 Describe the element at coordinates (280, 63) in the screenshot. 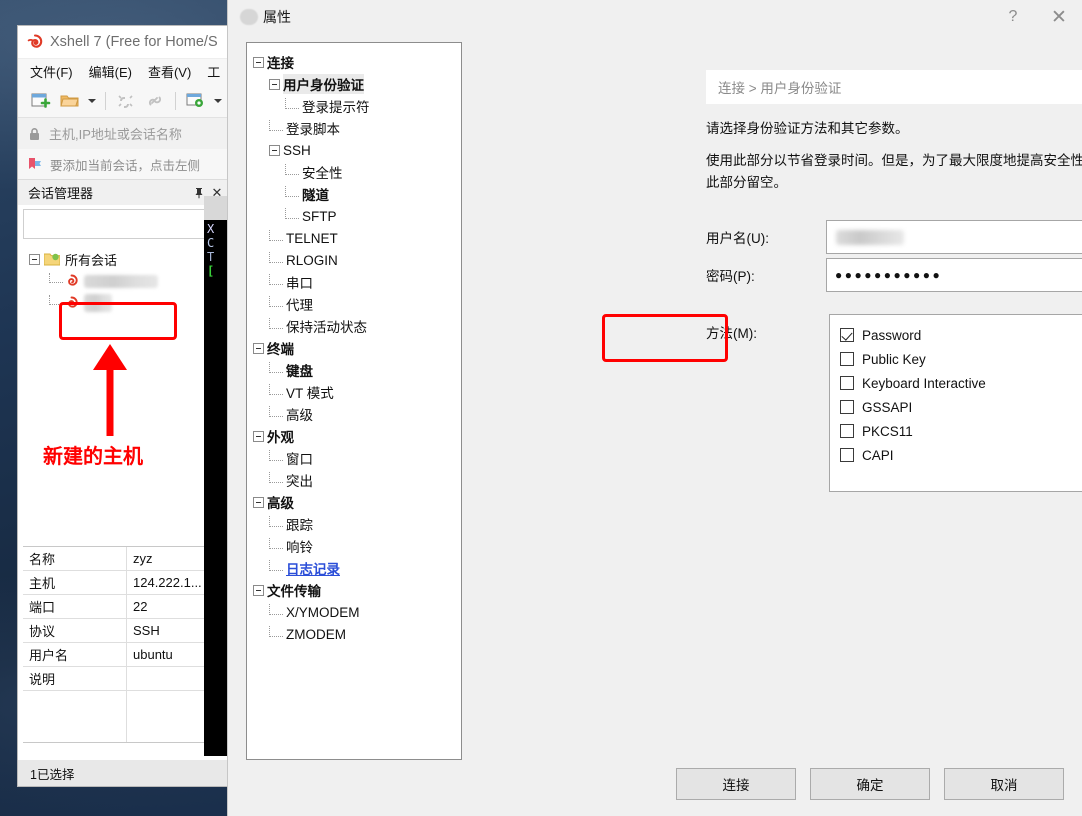

I see `category-tree-label: 连接` at that location.